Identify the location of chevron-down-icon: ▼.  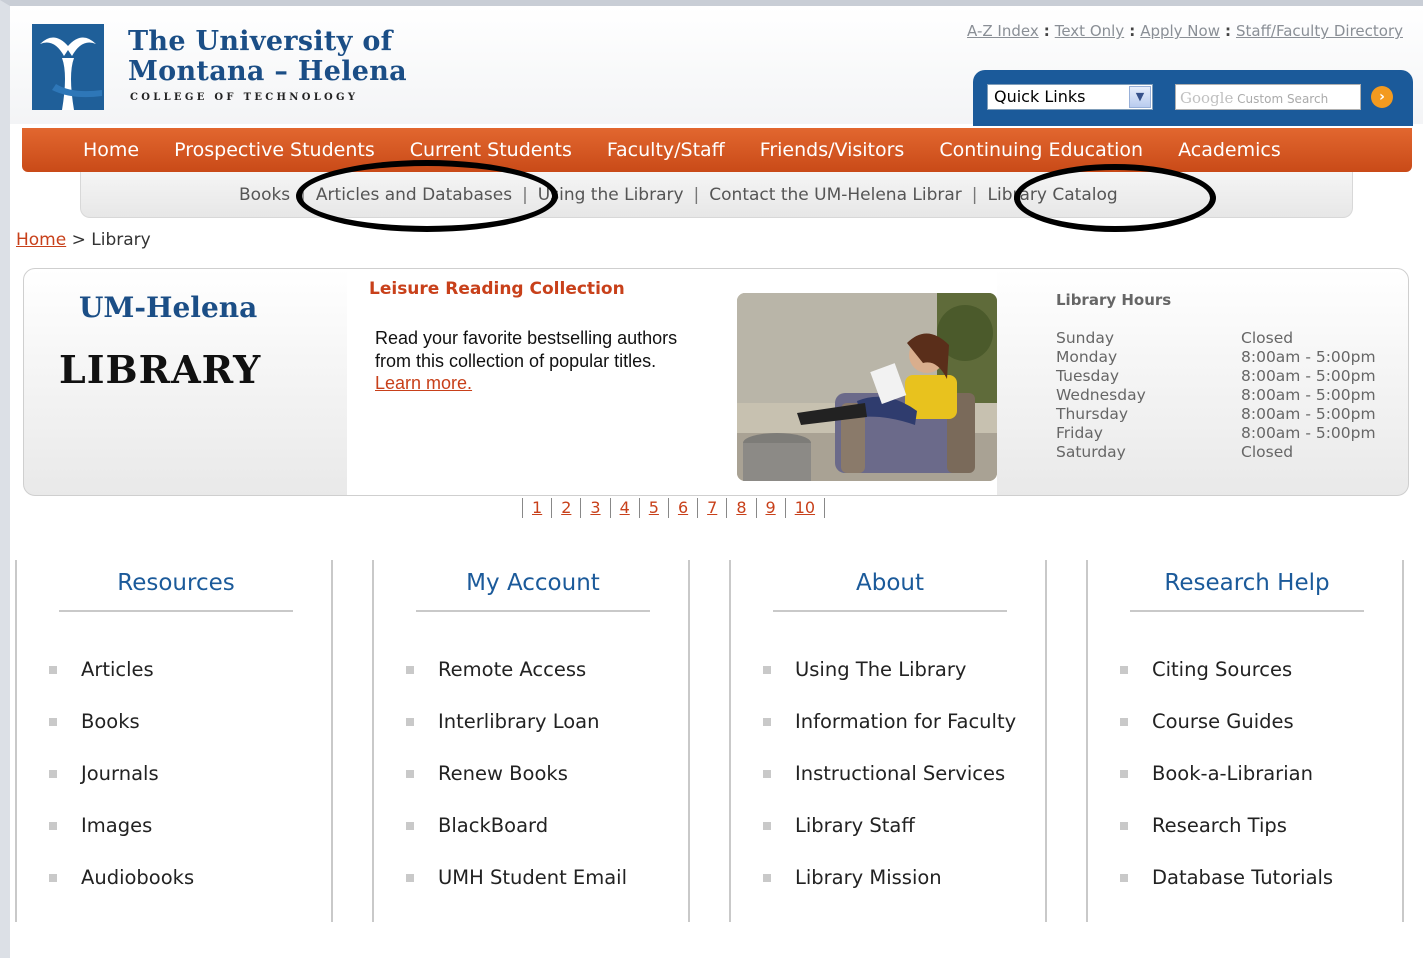
(1140, 97).